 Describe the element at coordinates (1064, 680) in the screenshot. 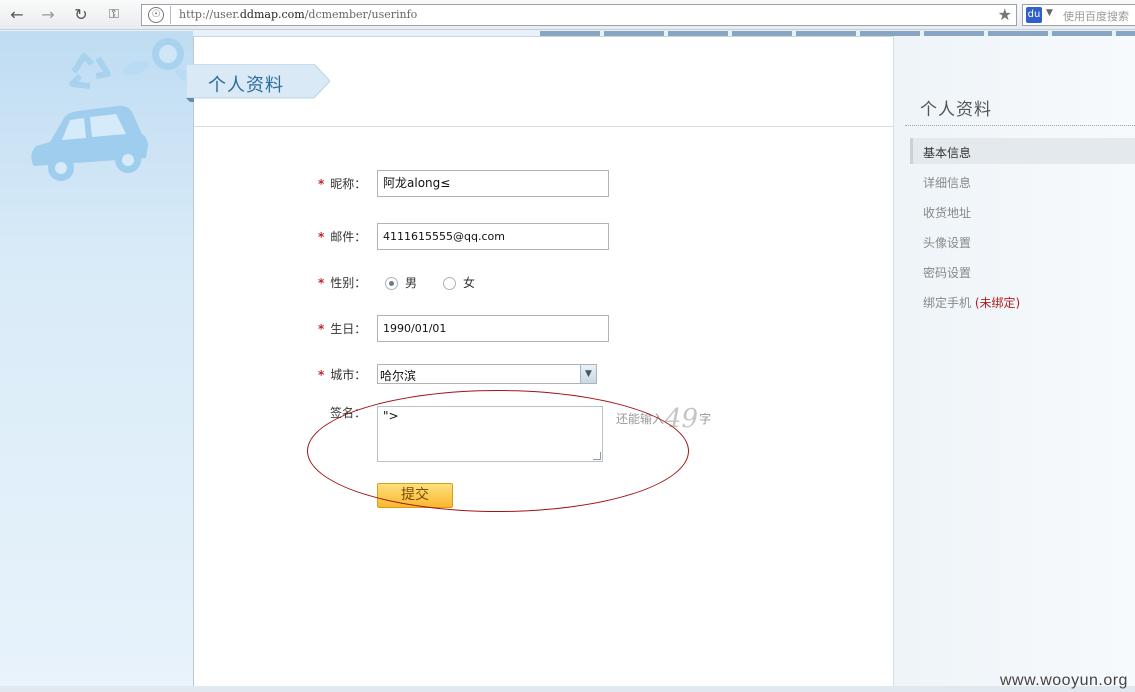

I see `watermark: www.wooyun.org` at that location.